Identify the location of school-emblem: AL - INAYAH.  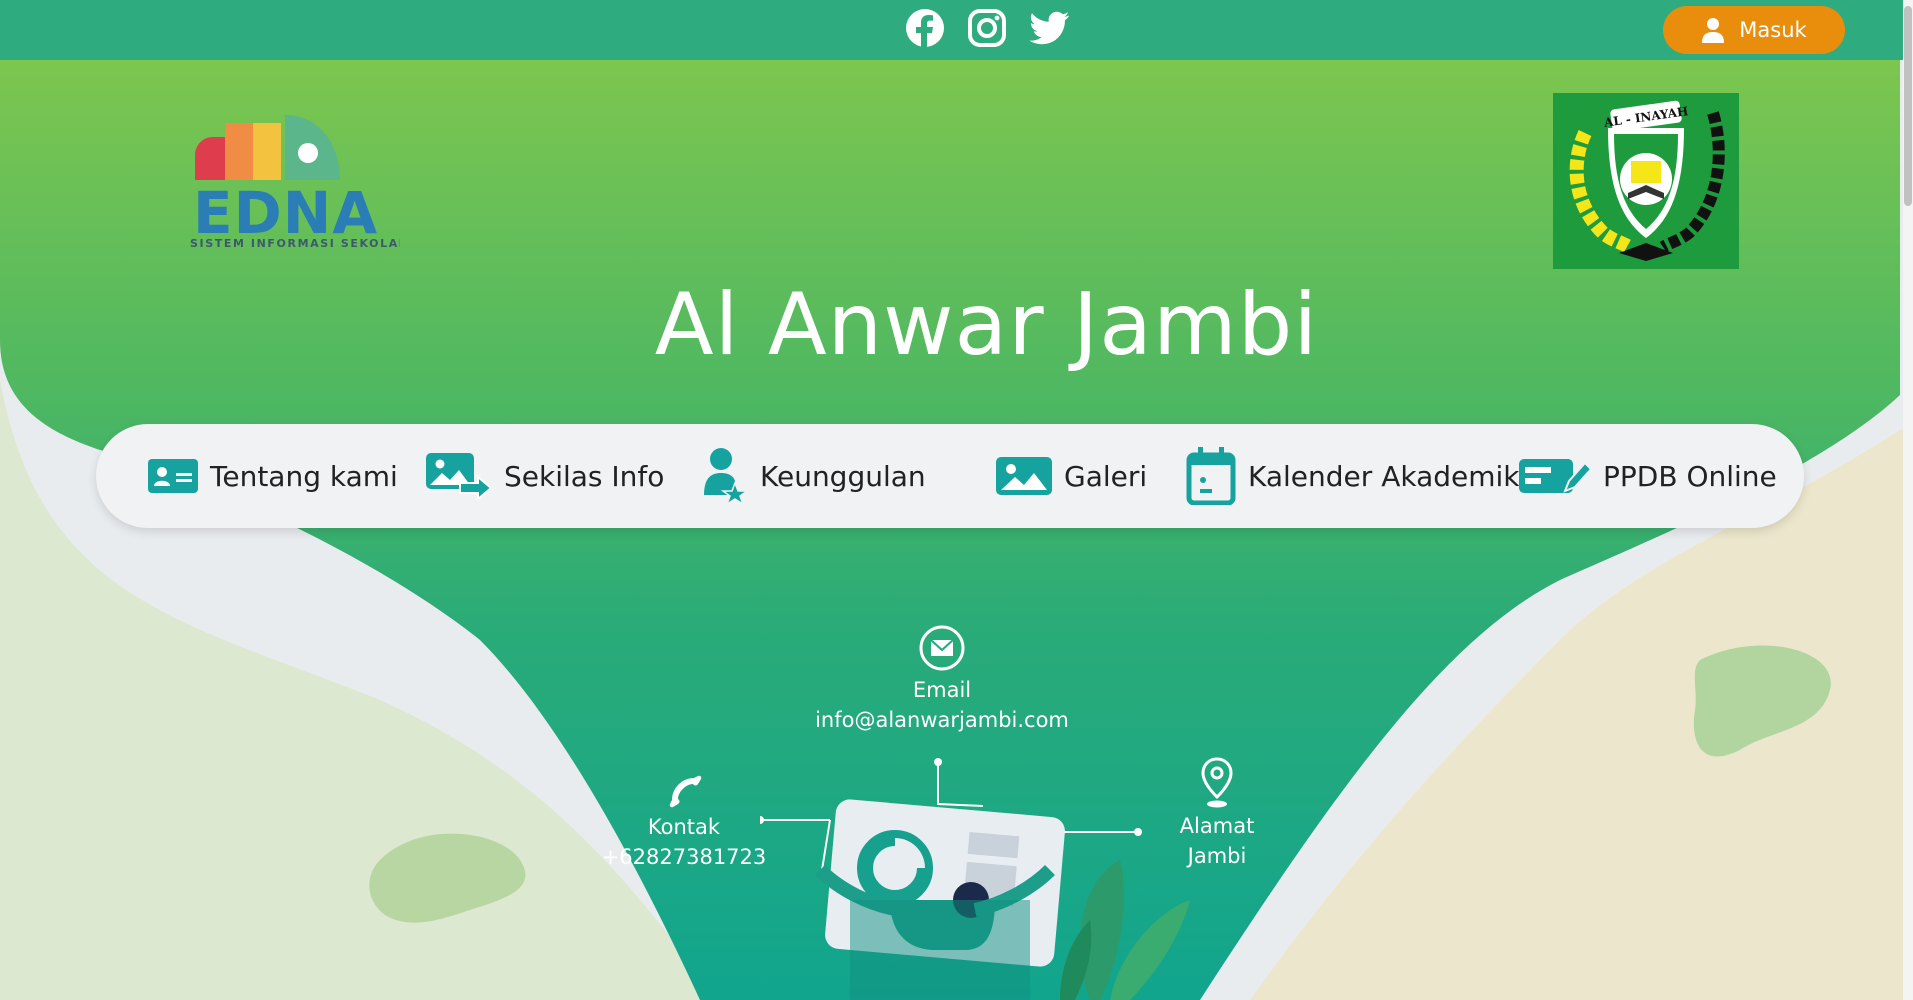
(1646, 181).